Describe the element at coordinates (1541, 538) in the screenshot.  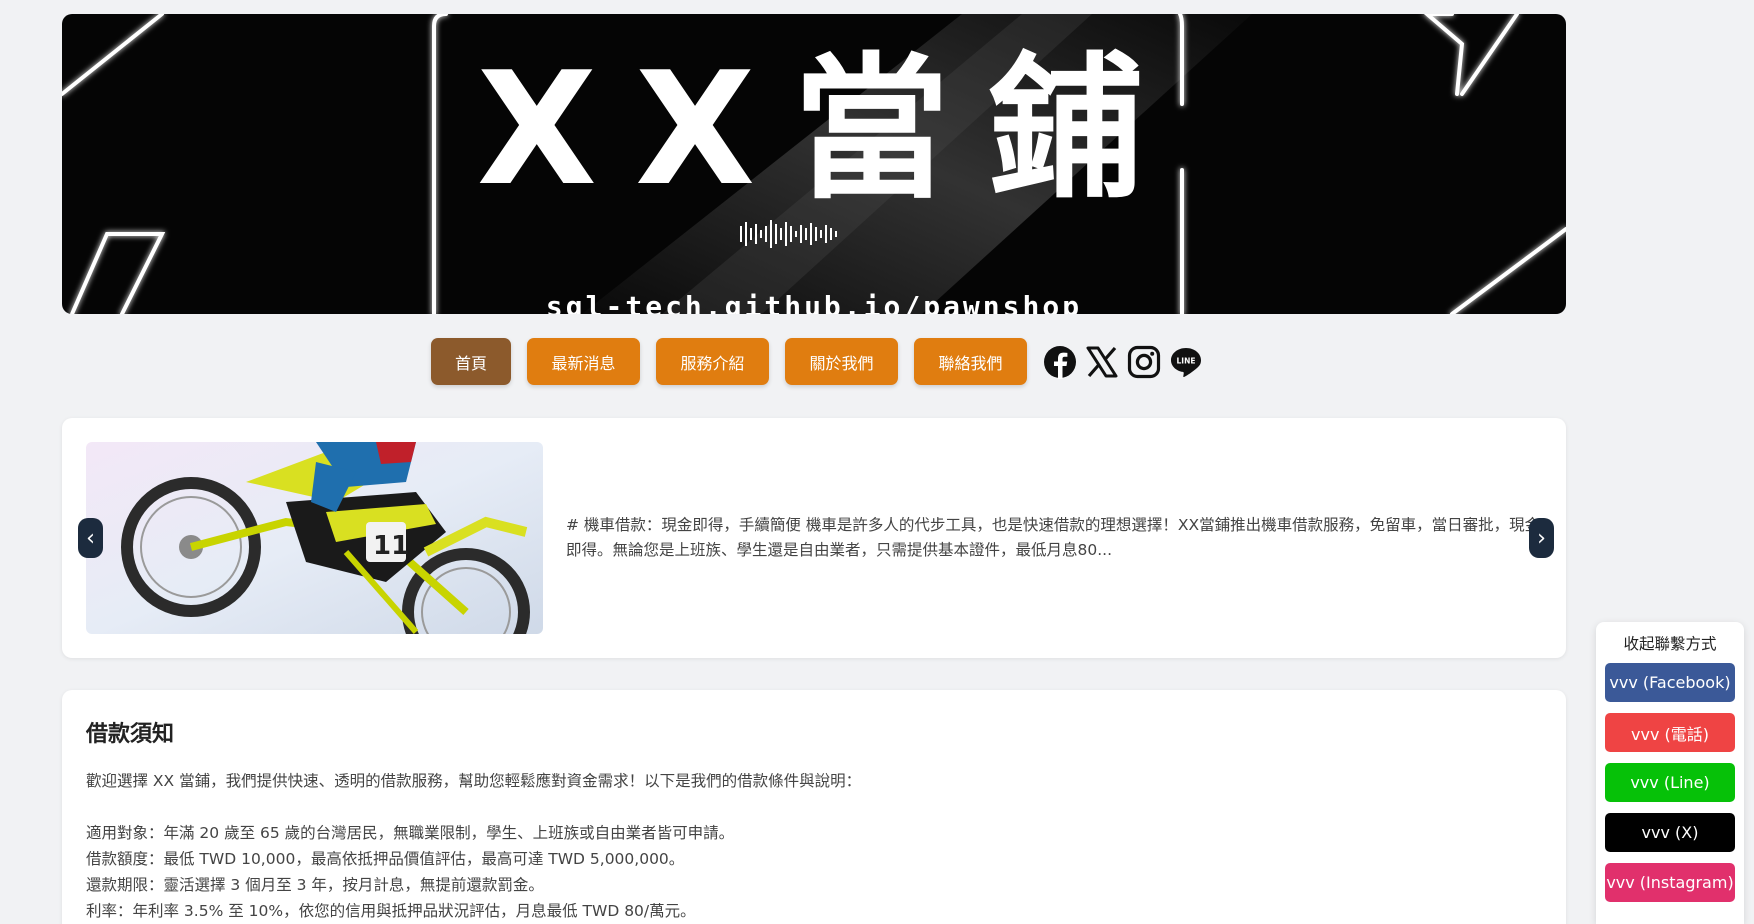
I see `carousel-next-button: ›` at that location.